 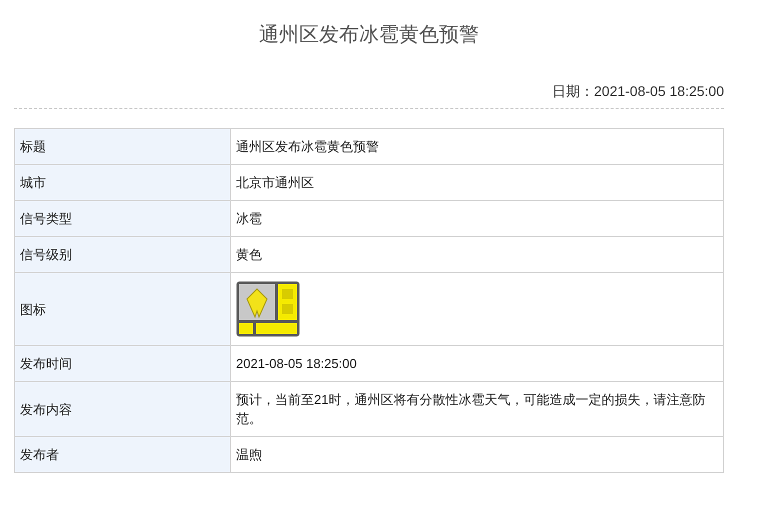 What do you see at coordinates (122, 146) in the screenshot?
I see `label-cell: 标题` at bounding box center [122, 146].